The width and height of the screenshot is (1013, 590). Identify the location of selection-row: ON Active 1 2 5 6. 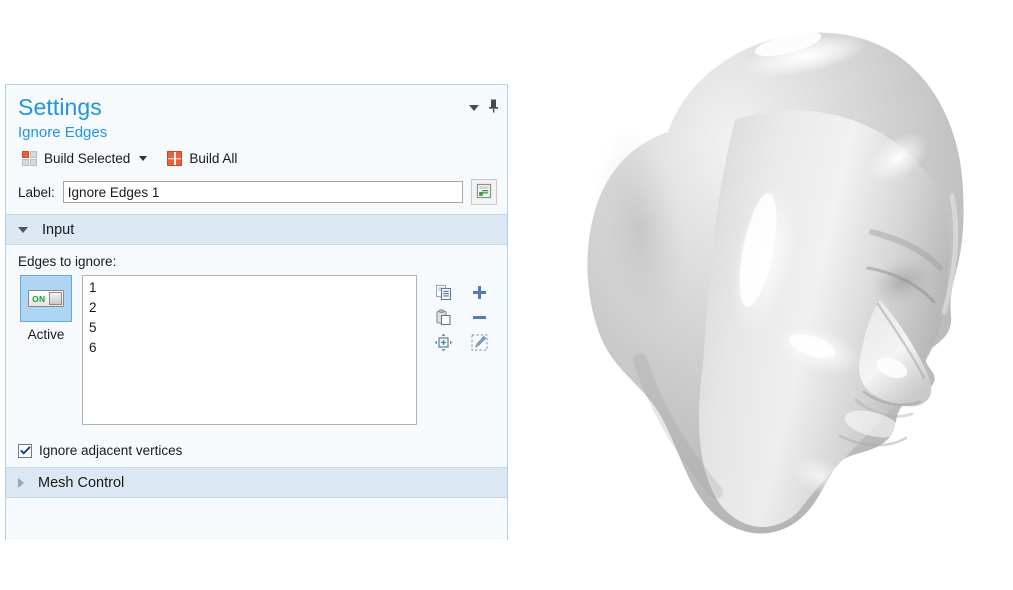
(257, 350).